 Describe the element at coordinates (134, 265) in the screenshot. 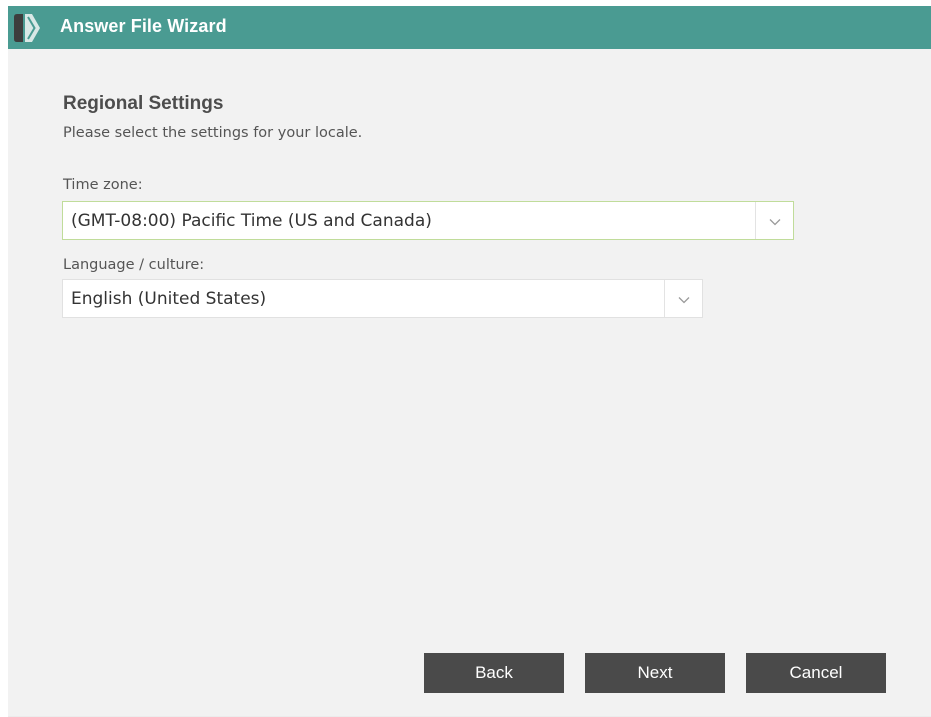

I see `language-label: Language / culture:` at that location.